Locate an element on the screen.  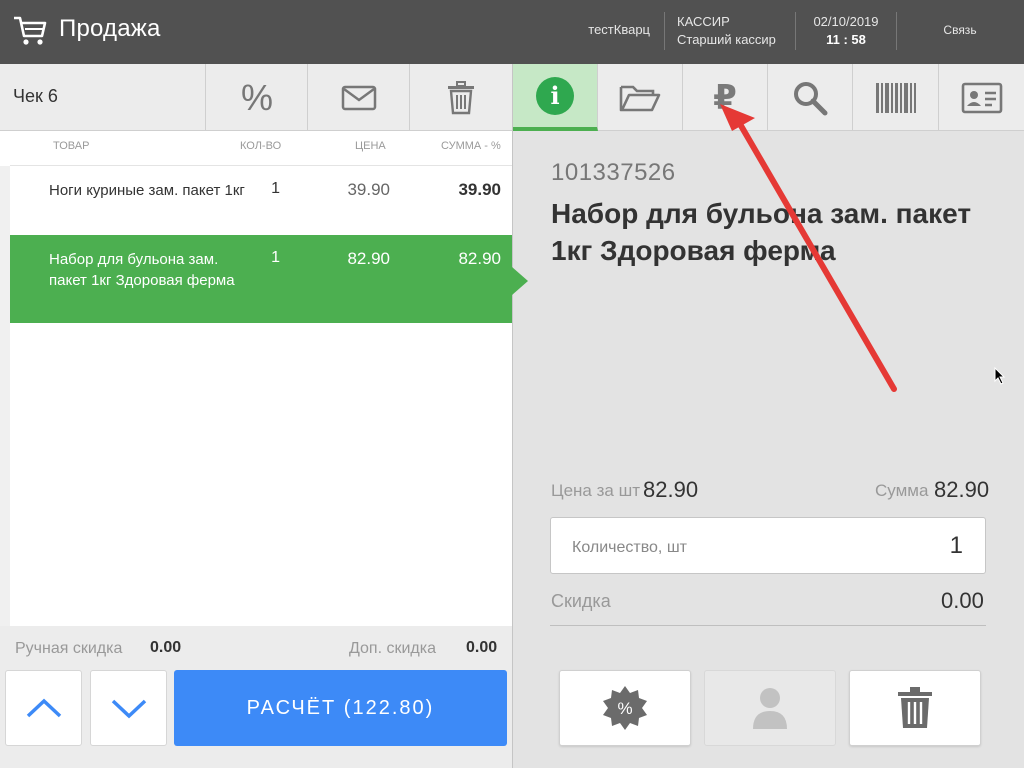
info-icon: i is located at coordinates (555, 95).